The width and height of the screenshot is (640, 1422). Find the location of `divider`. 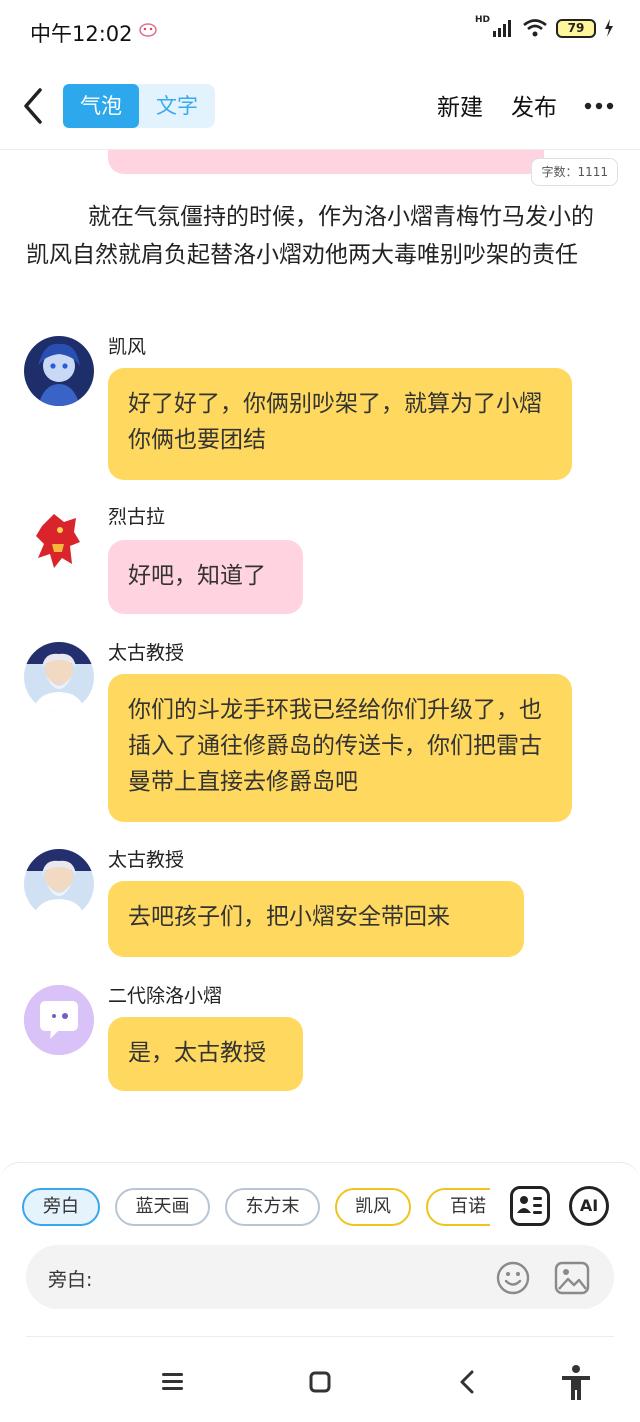

divider is located at coordinates (320, 1336).